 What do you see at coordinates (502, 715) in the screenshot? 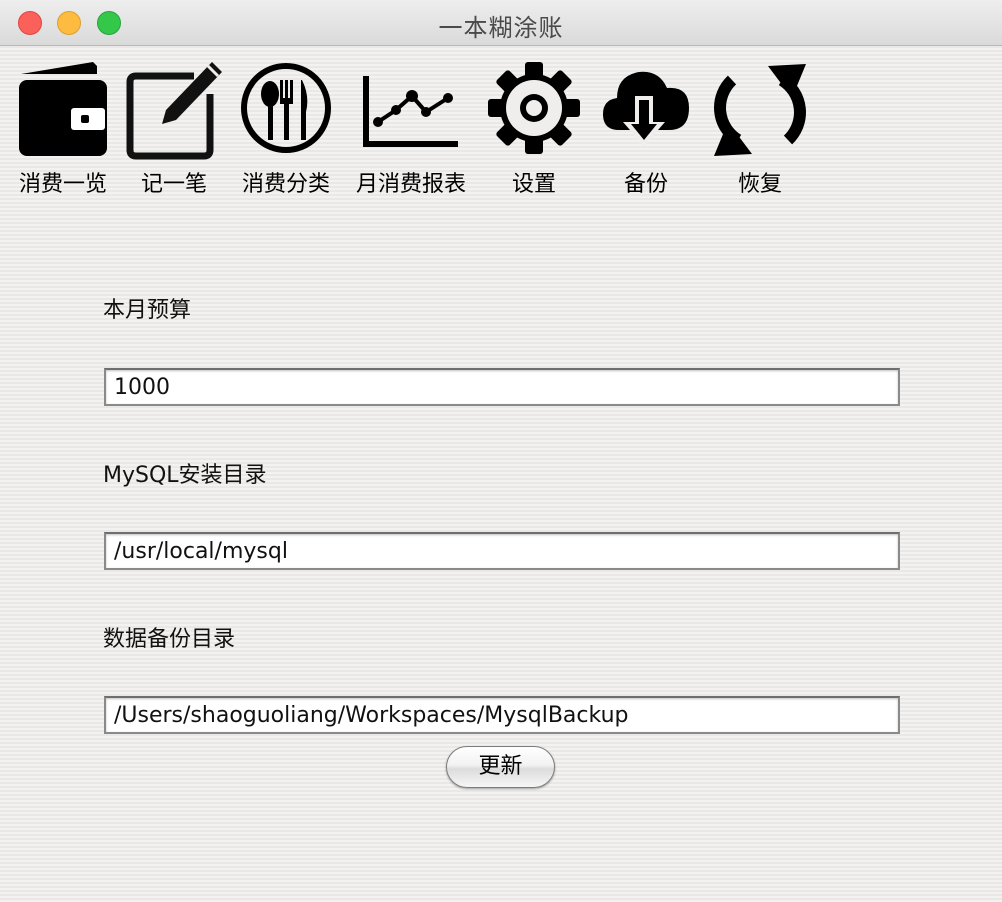
I see `backup-dir-input` at bounding box center [502, 715].